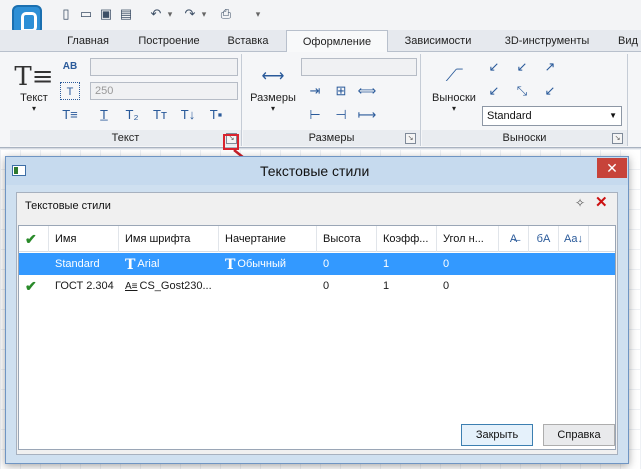 The width and height of the screenshot is (641, 469). I want to click on dialog-titlebar: Текстовые стили ✕, so click(317, 171).